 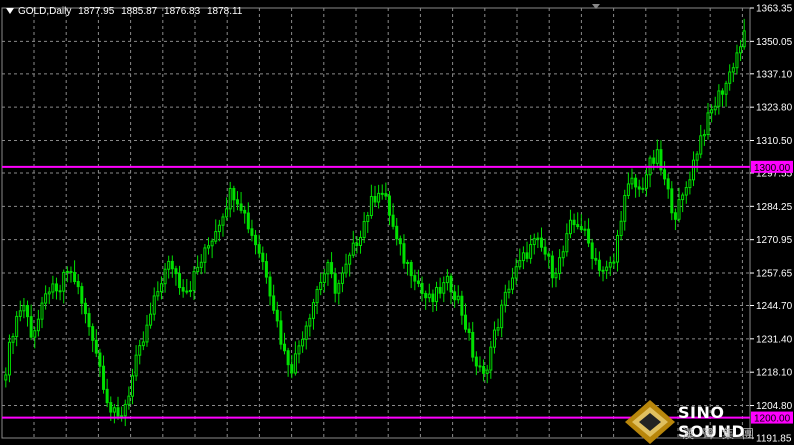 What do you see at coordinates (774, 240) in the screenshot?
I see `y-tick-label: 1270.95` at bounding box center [774, 240].